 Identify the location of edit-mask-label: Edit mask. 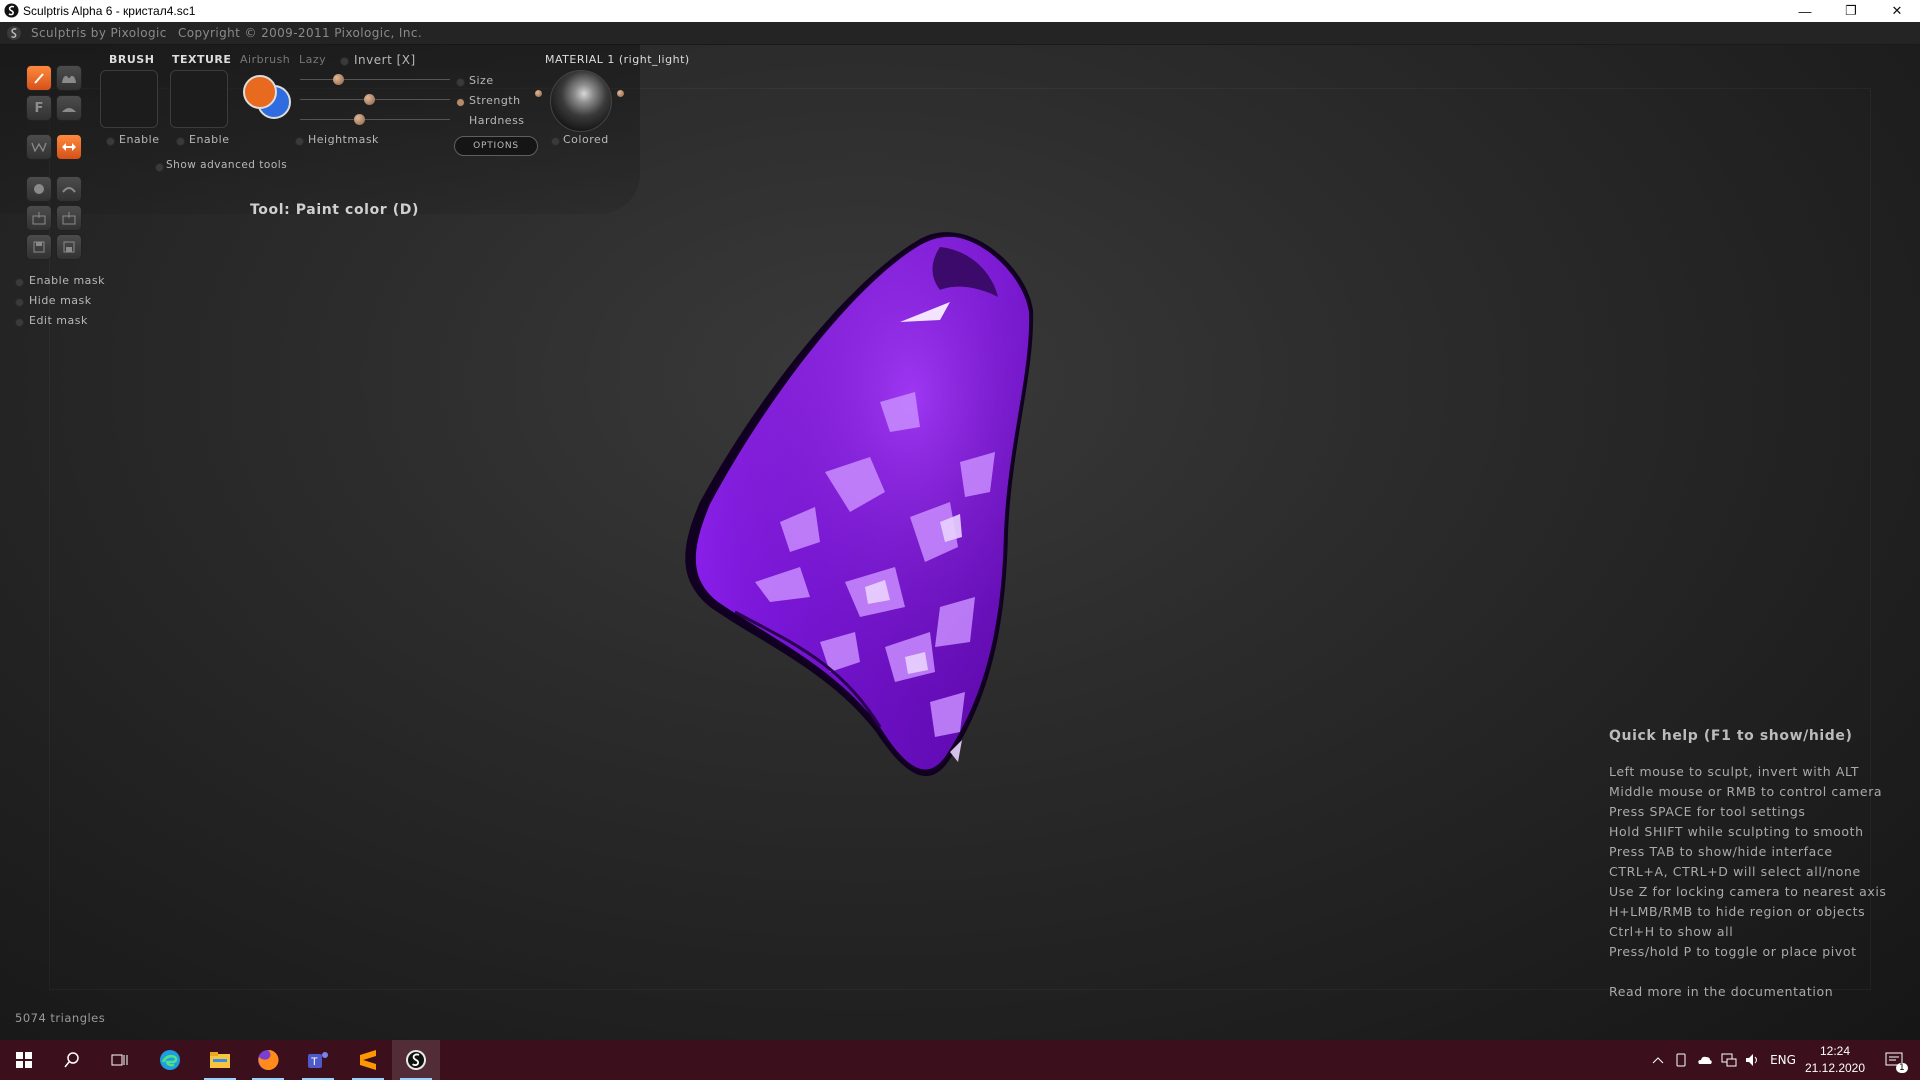
(58, 320).